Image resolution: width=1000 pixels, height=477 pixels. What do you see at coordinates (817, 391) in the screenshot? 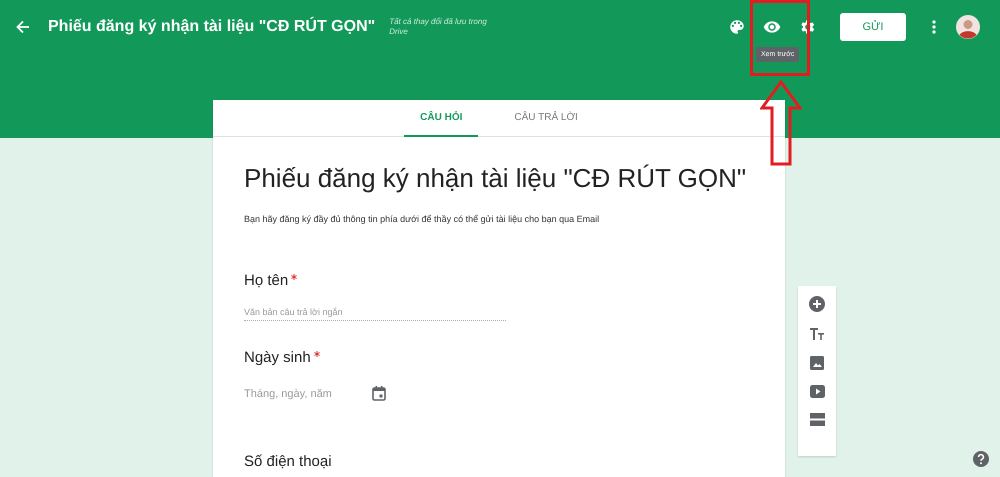
I see `video-icon` at bounding box center [817, 391].